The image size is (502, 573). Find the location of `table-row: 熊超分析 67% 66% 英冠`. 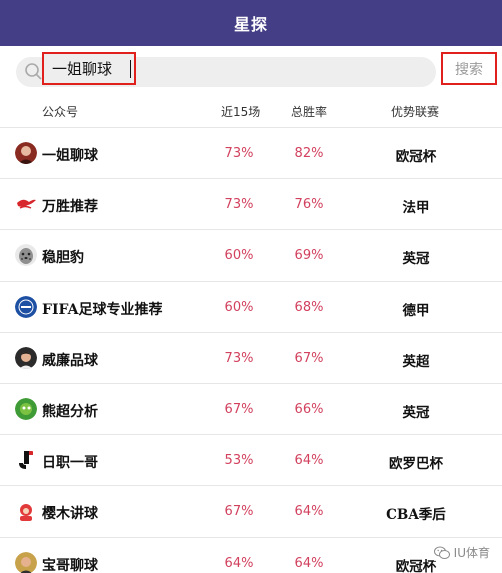

table-row: 熊超分析 67% 66% 英冠 is located at coordinates (251, 410).